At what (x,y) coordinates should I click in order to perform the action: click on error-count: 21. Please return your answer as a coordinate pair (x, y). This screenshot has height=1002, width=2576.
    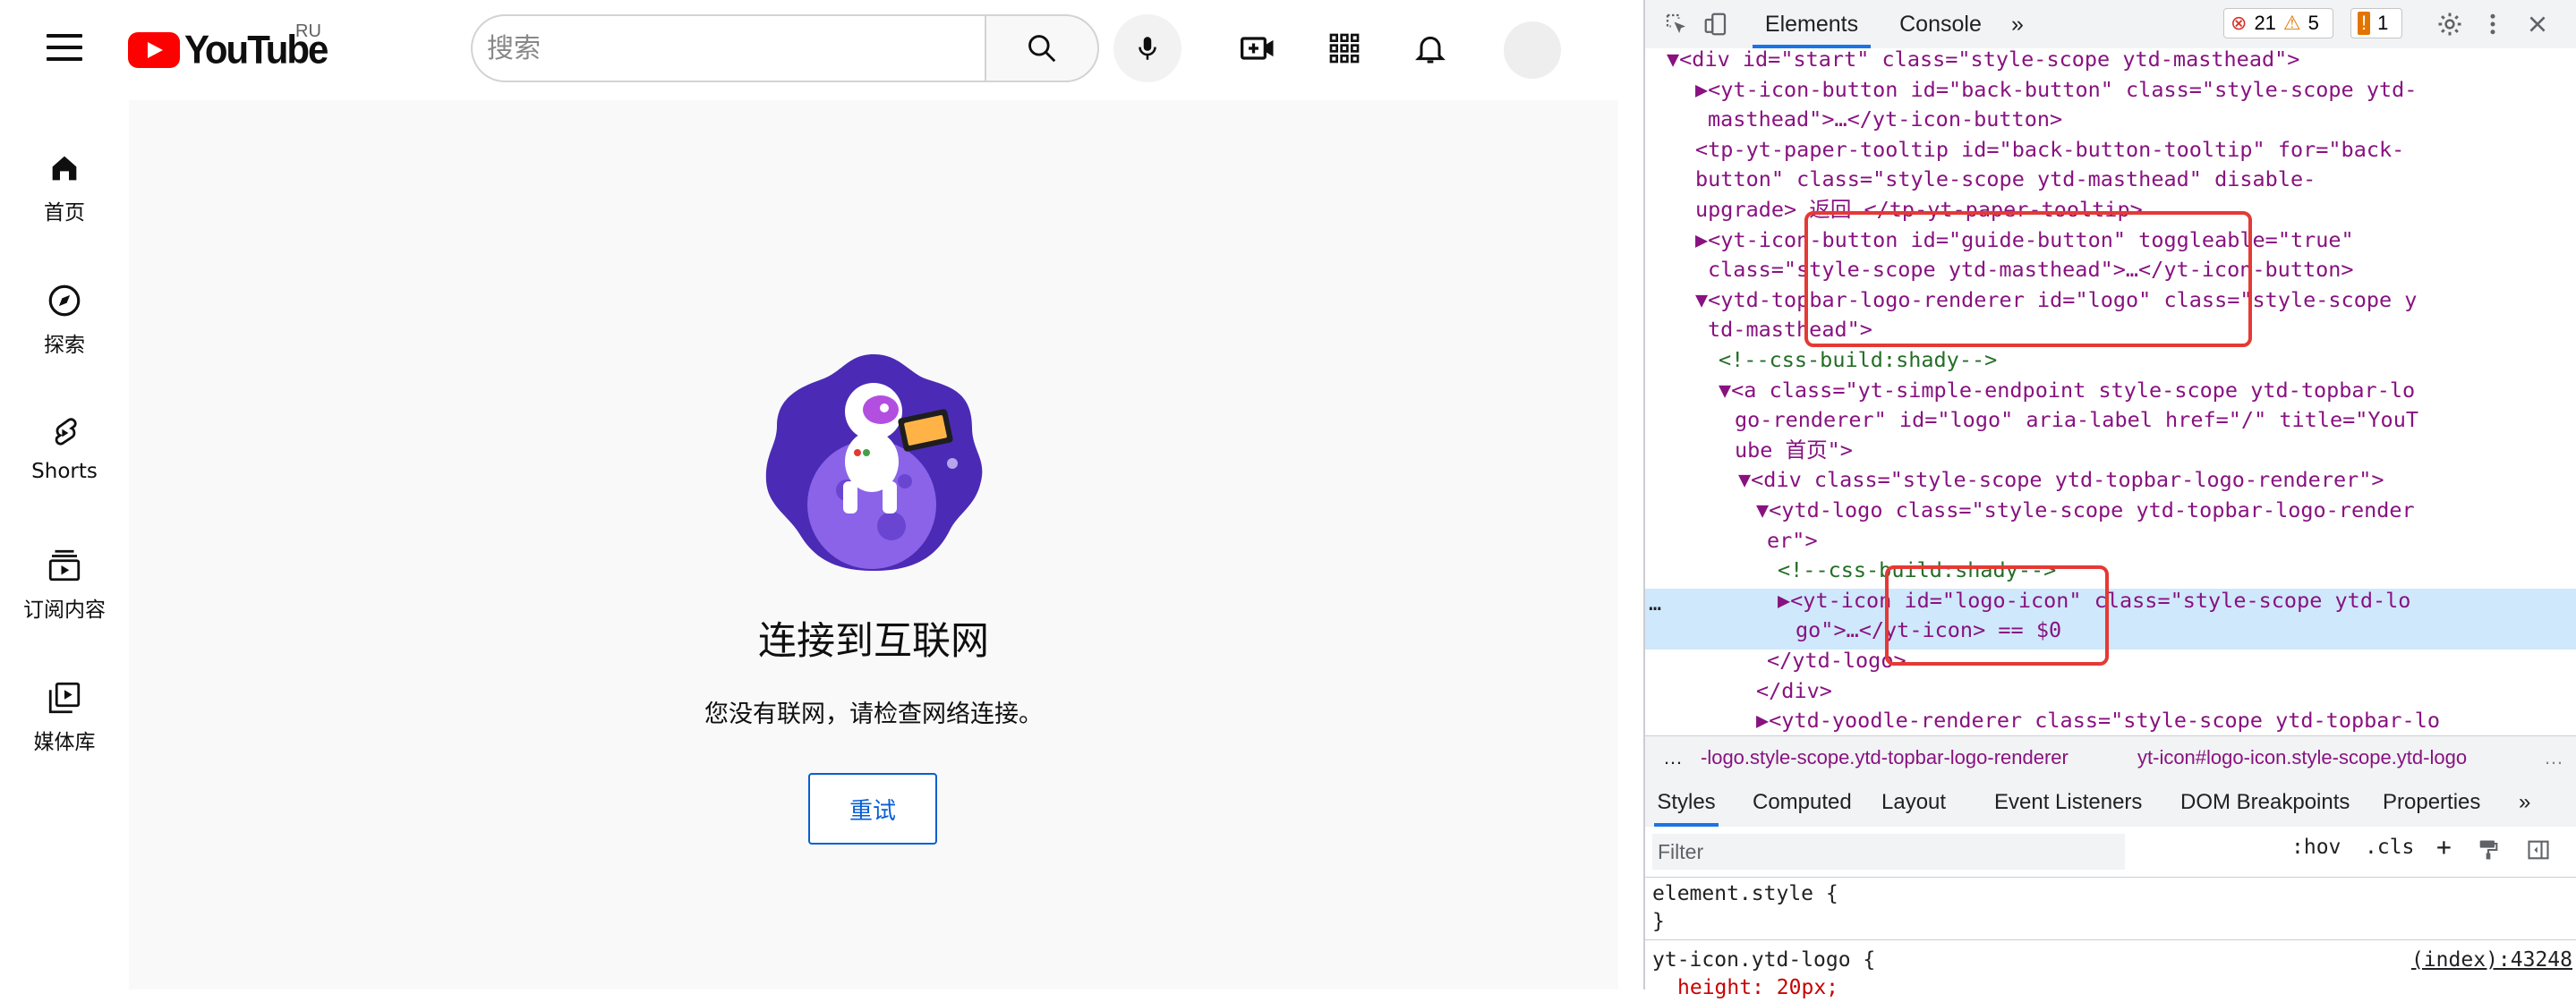
    Looking at the image, I should click on (2265, 23).